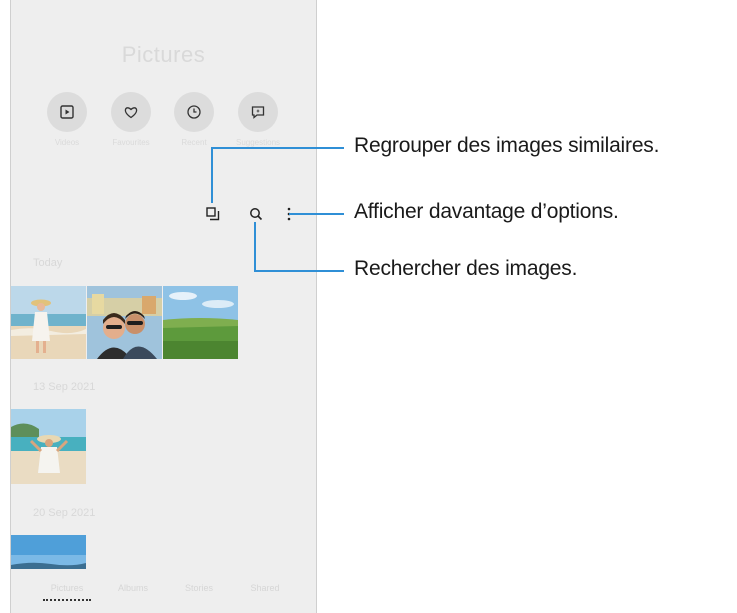 This screenshot has height=613, width=737. I want to click on section-date-2: 13 Sep 2021, so click(64, 387).